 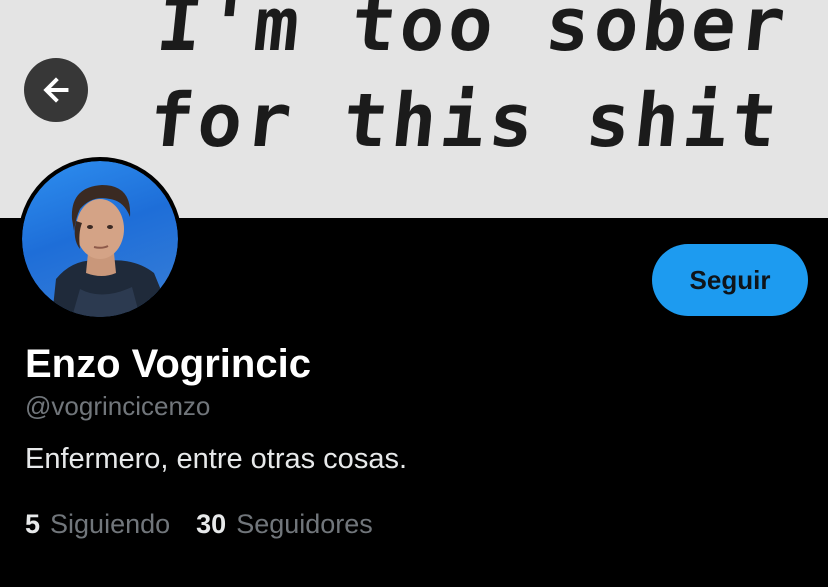 I want to click on following-link: 5 Siguiendo, so click(x=97, y=524).